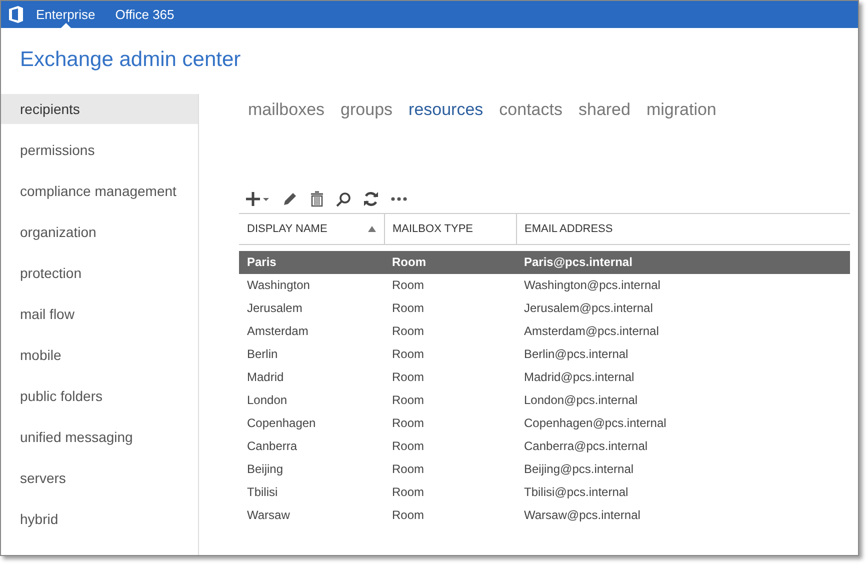 The width and height of the screenshot is (867, 564). Describe the element at coordinates (262, 492) in the screenshot. I see `table-cell-text: Tbilisi` at that location.